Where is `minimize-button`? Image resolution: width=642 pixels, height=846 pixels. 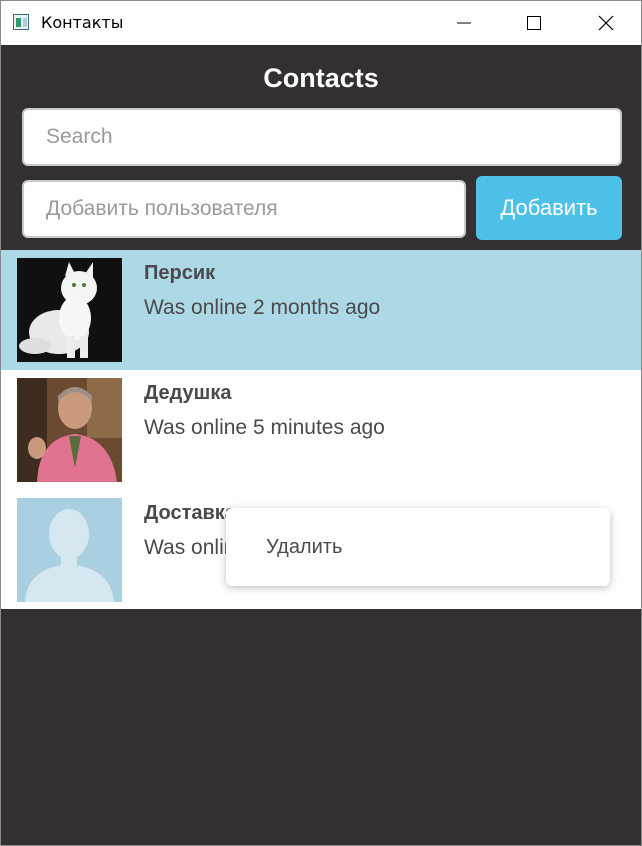
minimize-button is located at coordinates (464, 23).